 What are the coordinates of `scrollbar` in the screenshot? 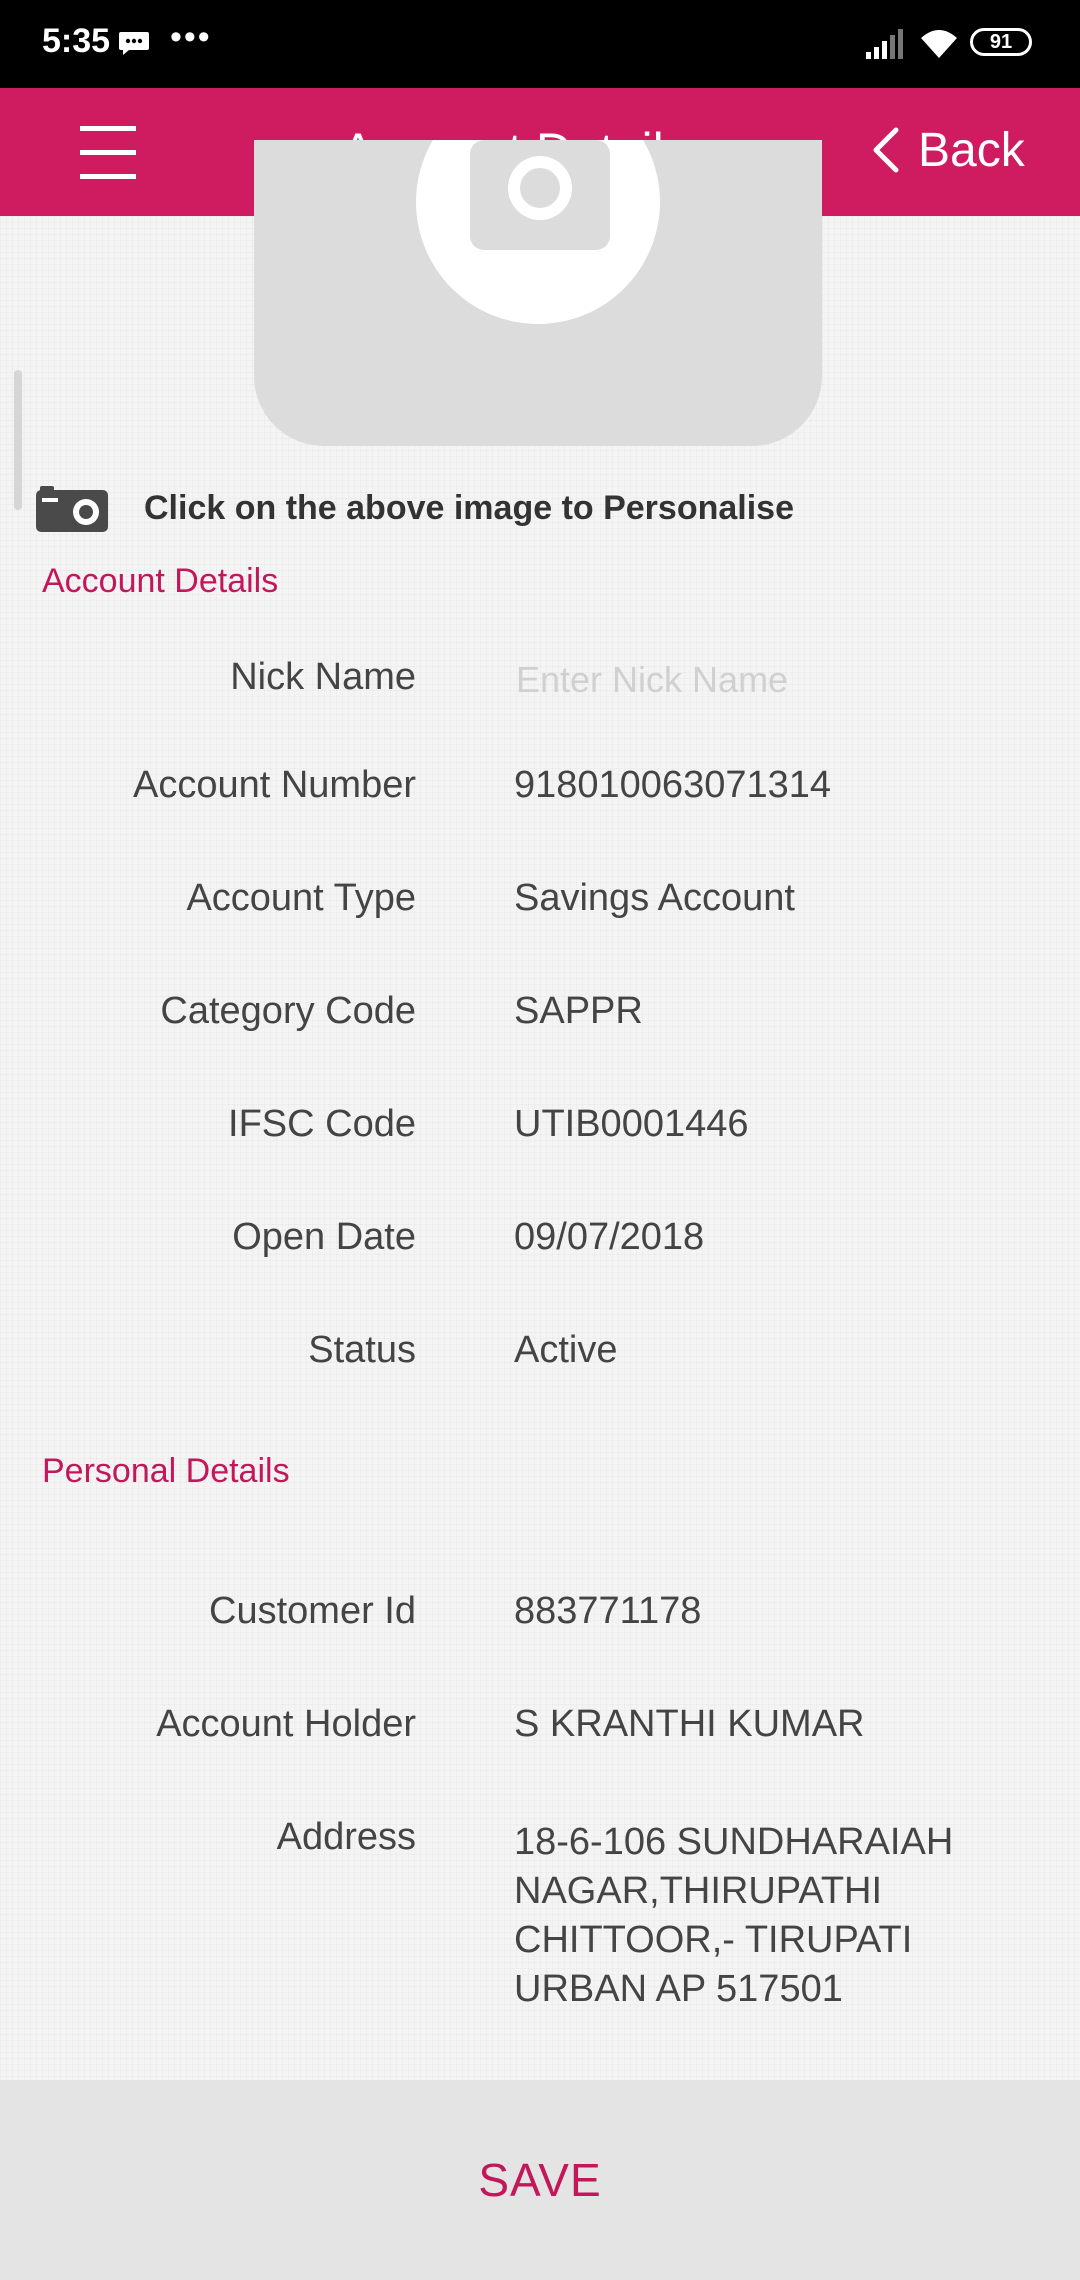 It's located at (18, 440).